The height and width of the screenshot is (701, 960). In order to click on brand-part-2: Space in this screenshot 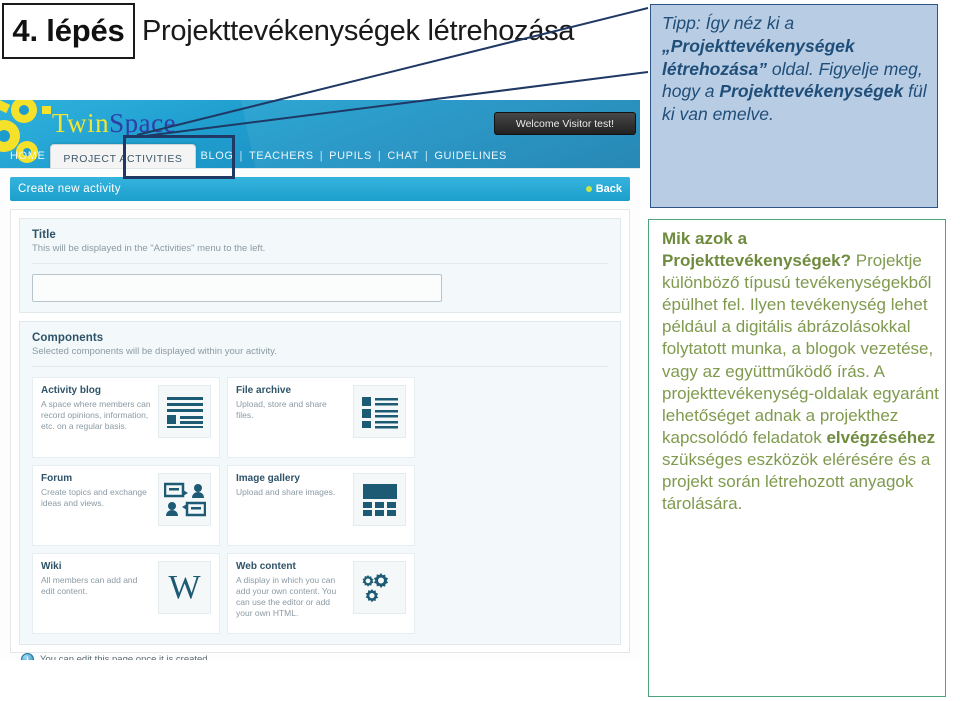, I will do `click(143, 123)`.